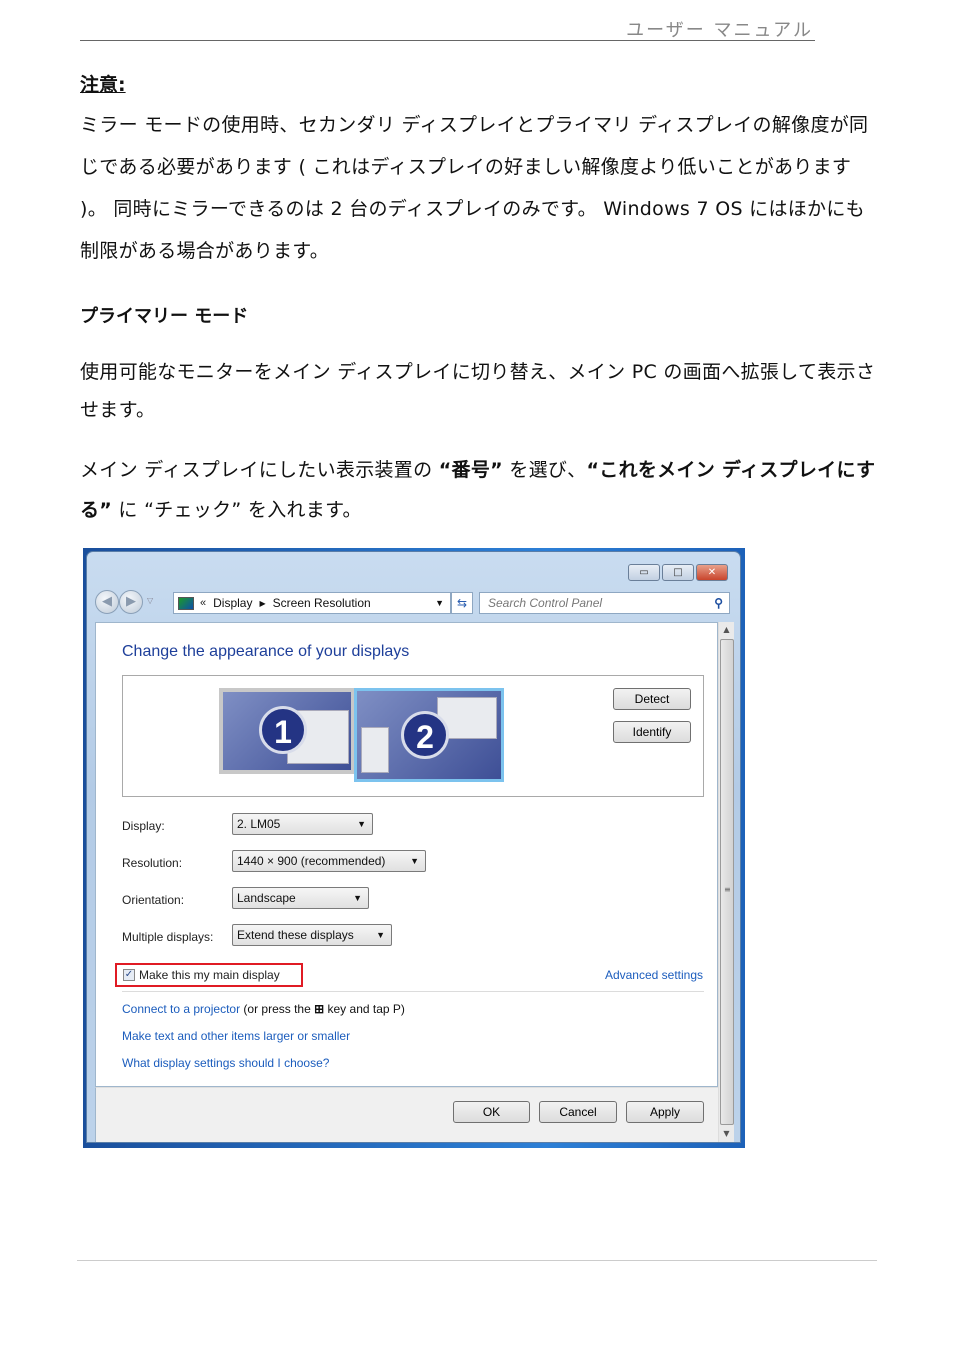 The height and width of the screenshot is (1351, 954). I want to click on orientation-value: Landscape, so click(266, 898).